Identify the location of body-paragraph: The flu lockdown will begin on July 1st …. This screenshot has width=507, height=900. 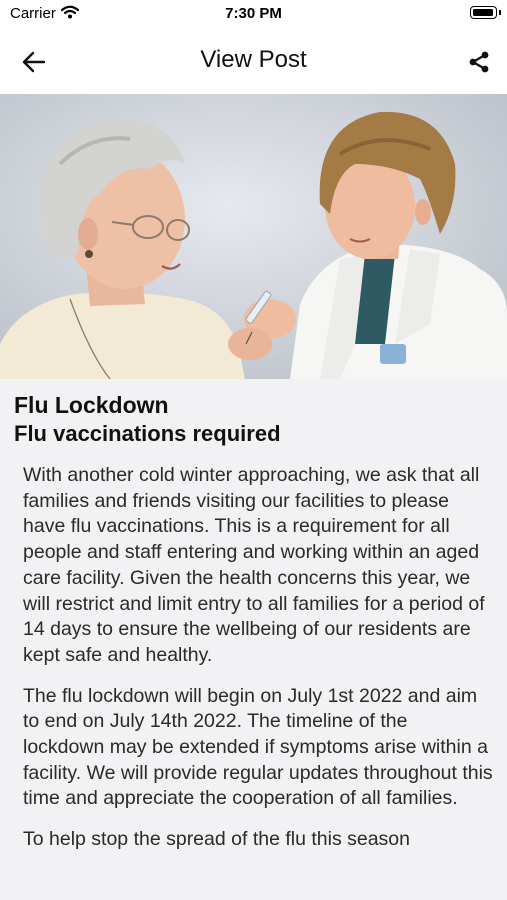
(258, 747).